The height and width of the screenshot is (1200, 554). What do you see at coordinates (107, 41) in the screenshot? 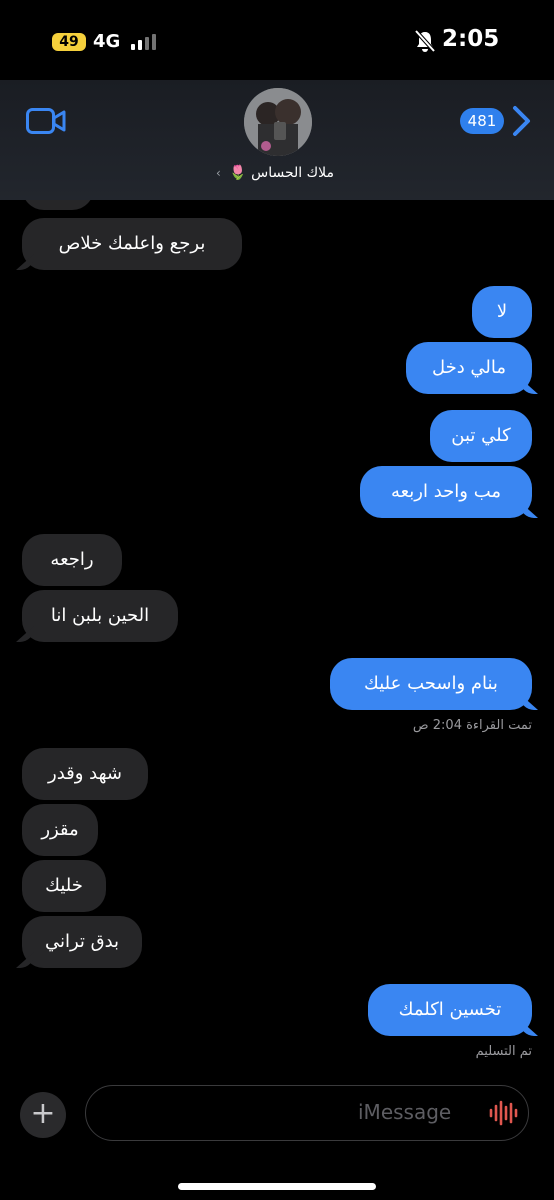
I see `network-type: 4G` at bounding box center [107, 41].